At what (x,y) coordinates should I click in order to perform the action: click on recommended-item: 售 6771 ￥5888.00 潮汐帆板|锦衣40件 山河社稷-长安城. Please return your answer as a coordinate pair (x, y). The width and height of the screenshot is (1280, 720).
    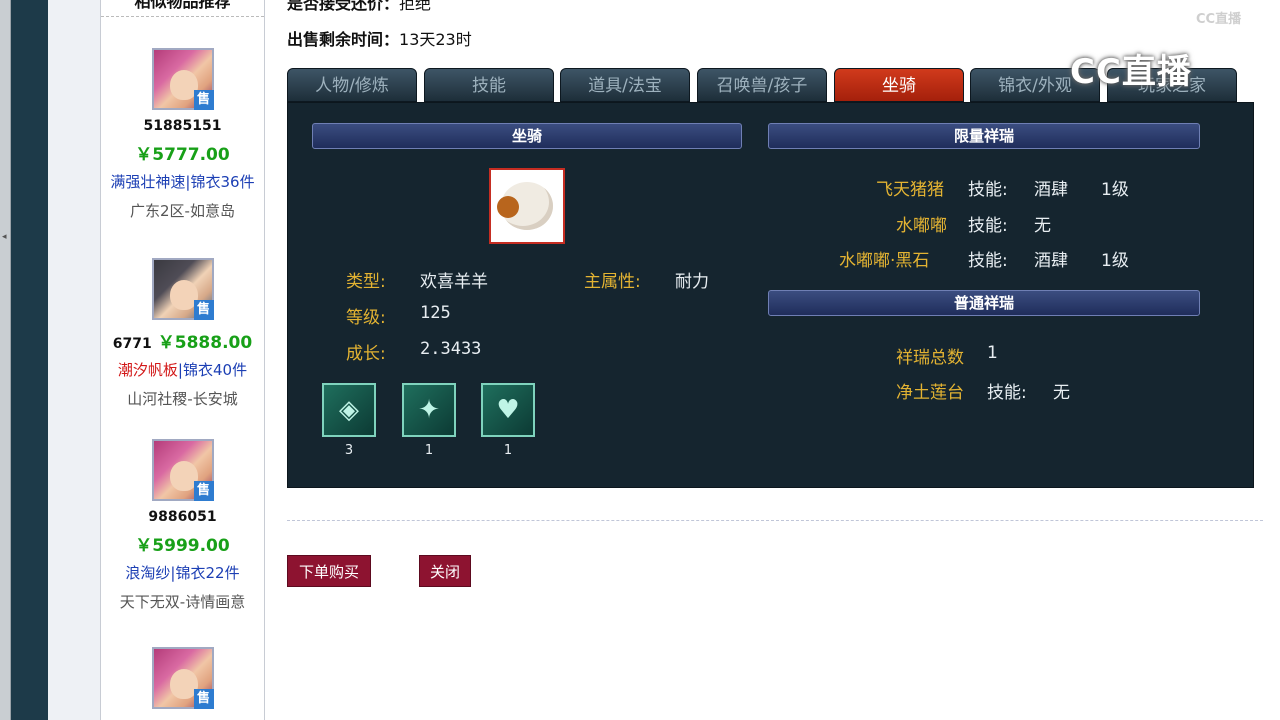
    Looking at the image, I should click on (182, 333).